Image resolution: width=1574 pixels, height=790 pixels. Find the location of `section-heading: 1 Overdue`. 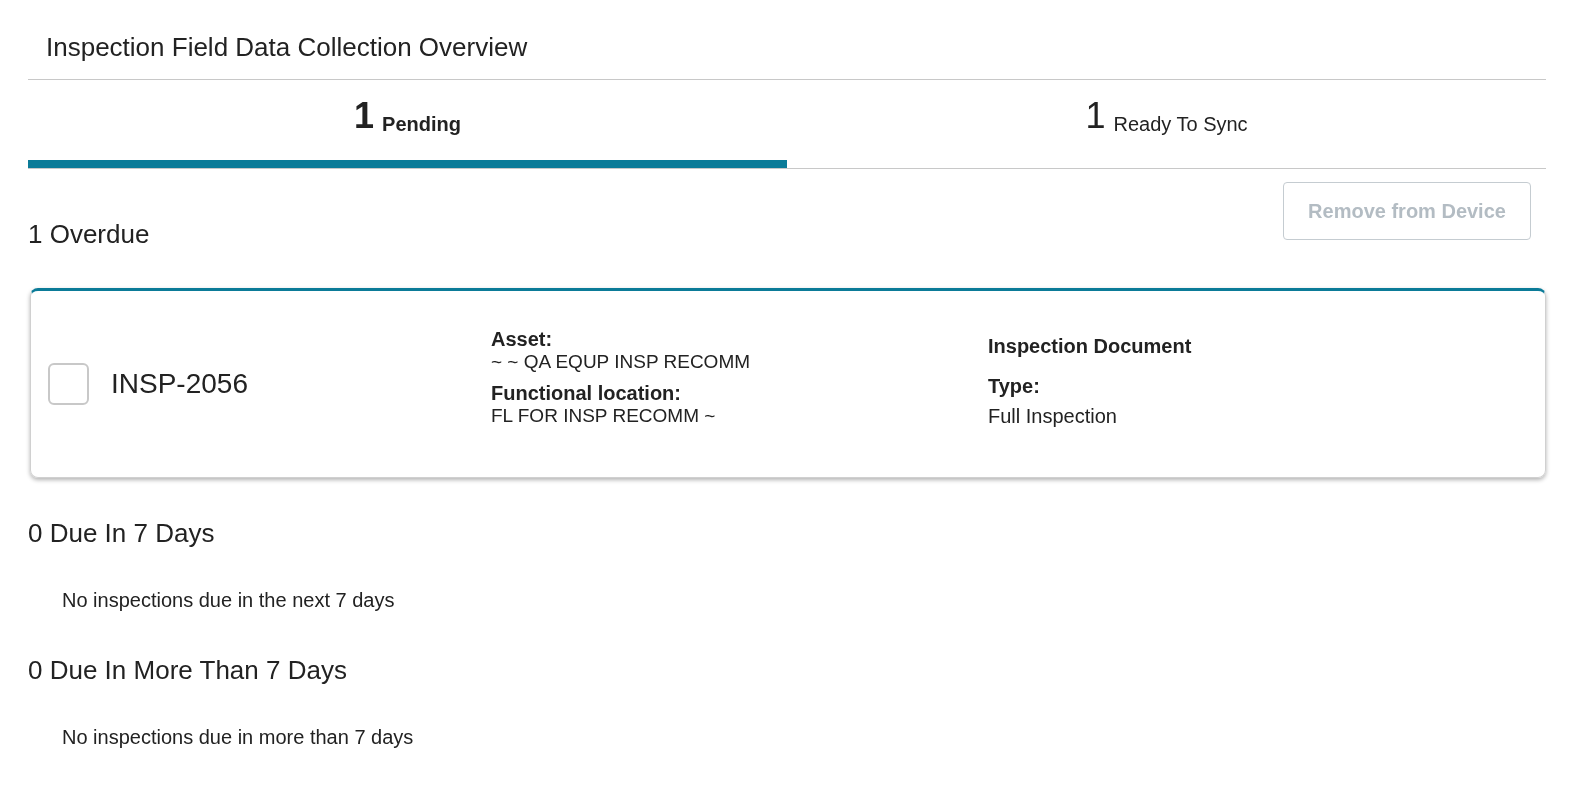

section-heading: 1 Overdue is located at coordinates (89, 234).